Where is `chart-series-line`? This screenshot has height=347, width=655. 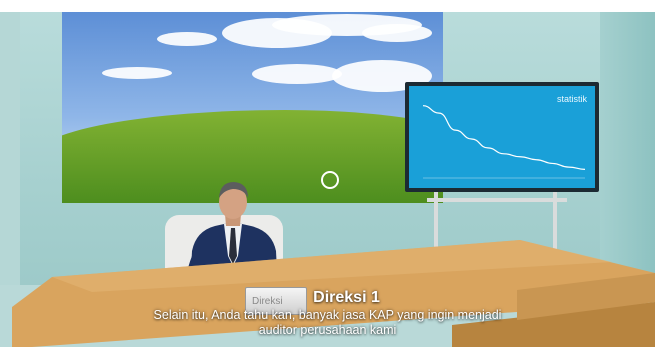
chart-series-line is located at coordinates (504, 137).